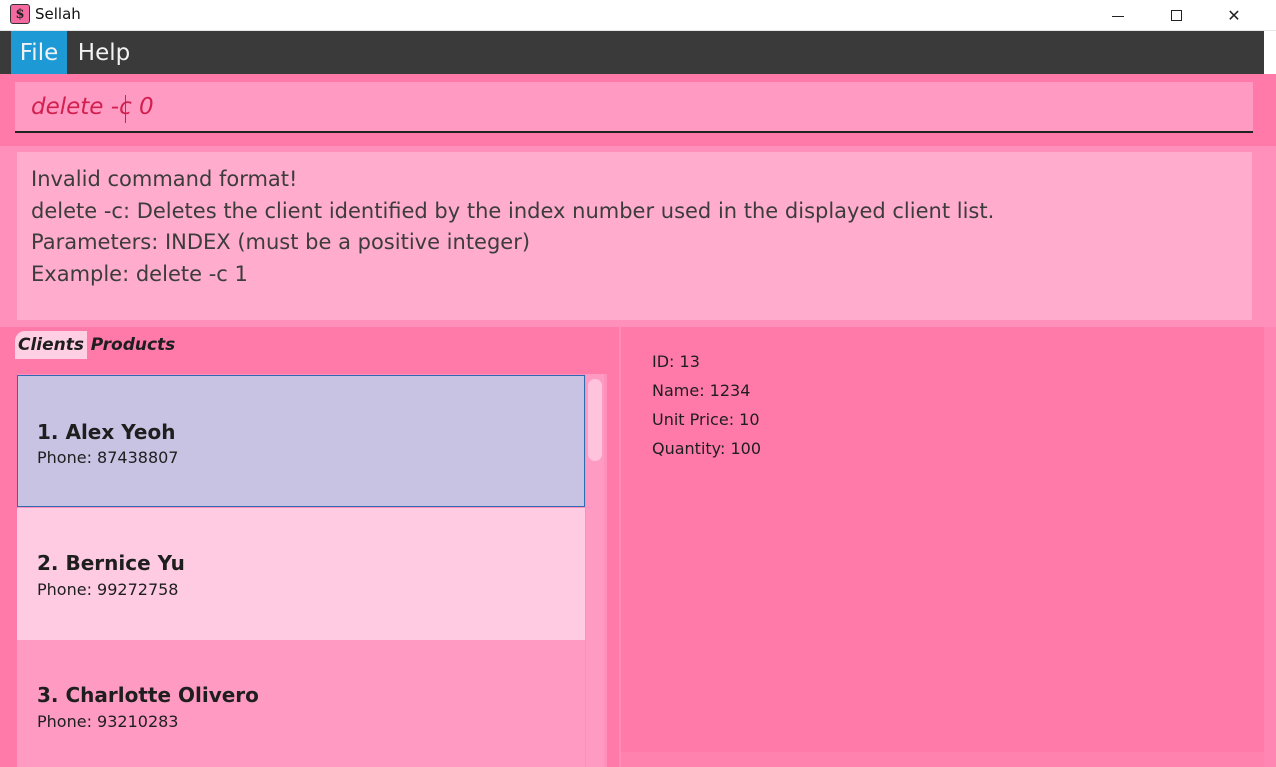 The image size is (1276, 767). Describe the element at coordinates (638, 15) in the screenshot. I see `title-bar: $ Sellah ✕` at that location.